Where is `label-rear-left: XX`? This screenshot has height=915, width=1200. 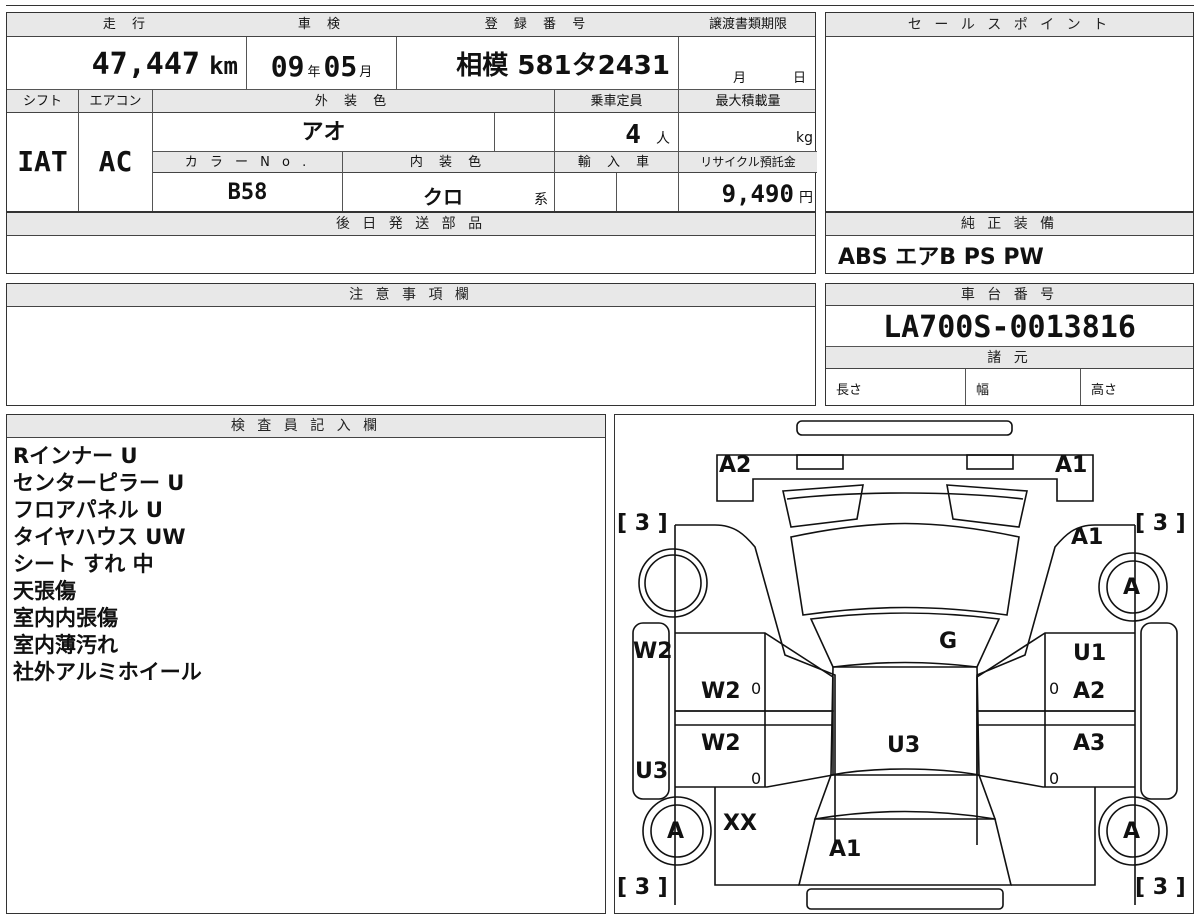
label-rear-left: XX is located at coordinates (740, 823).